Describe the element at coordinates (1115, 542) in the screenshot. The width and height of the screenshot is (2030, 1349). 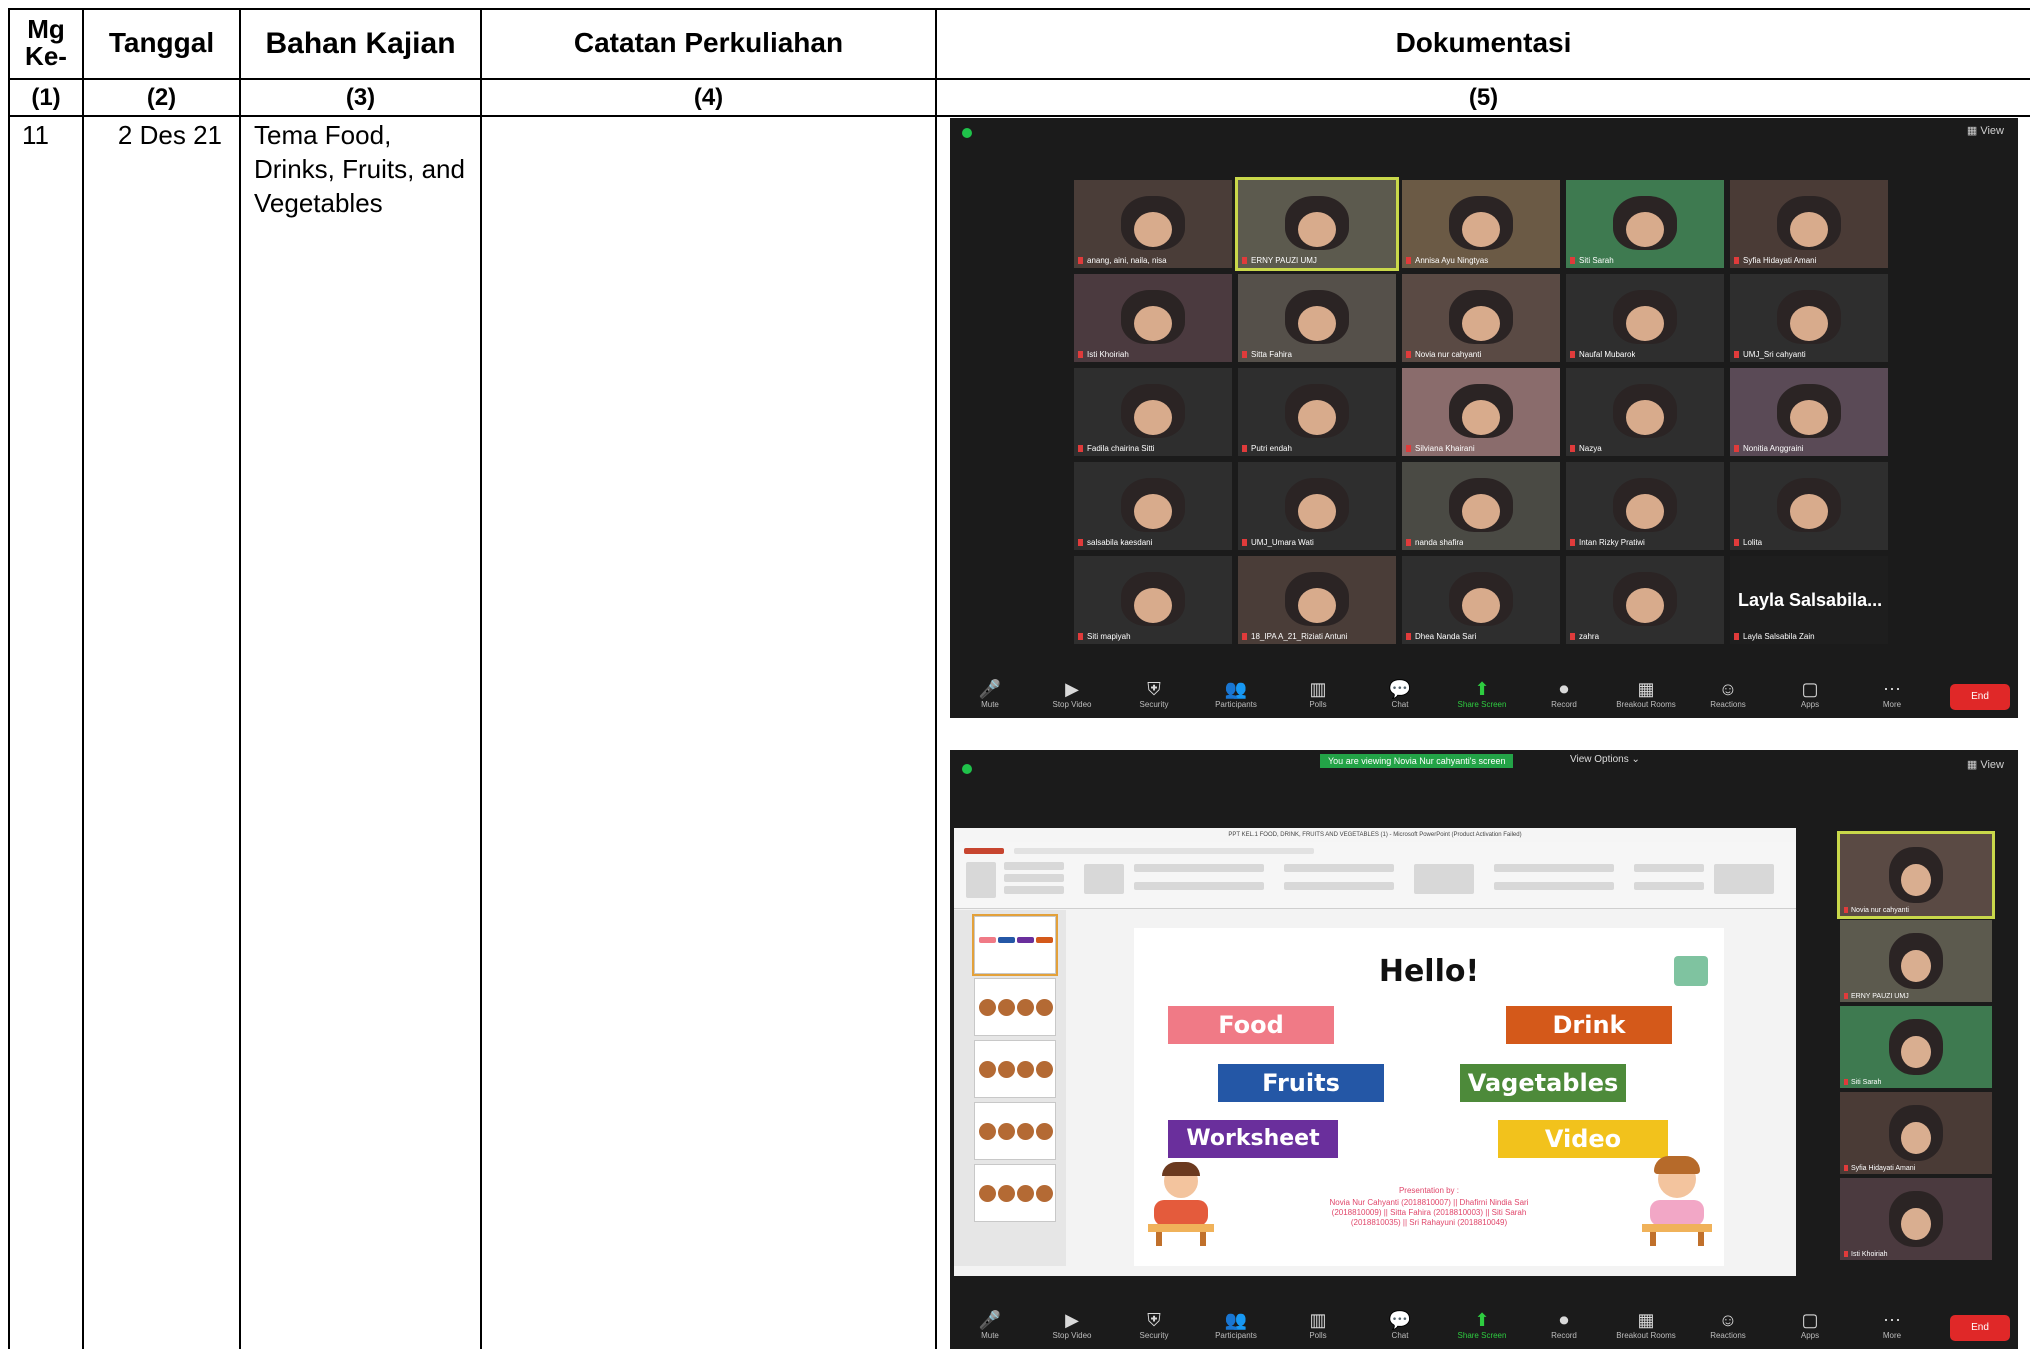
I see `participant-name-label: salsabila kaesdani` at that location.